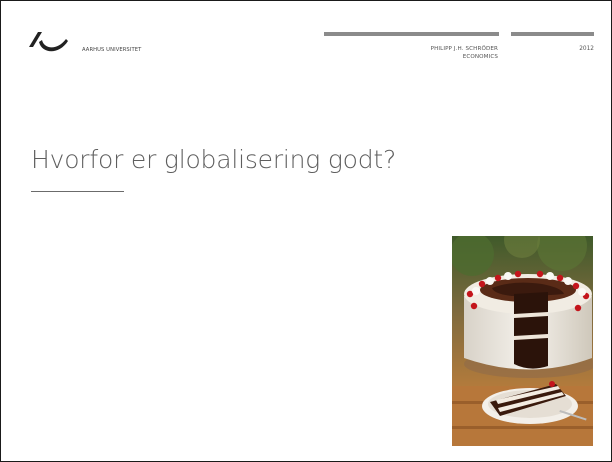 The width and height of the screenshot is (612, 462). Describe the element at coordinates (439, 53) in the screenshot. I see `author-block: PHILIPP J.H. SCHRÖDER ECONOMICS` at that location.